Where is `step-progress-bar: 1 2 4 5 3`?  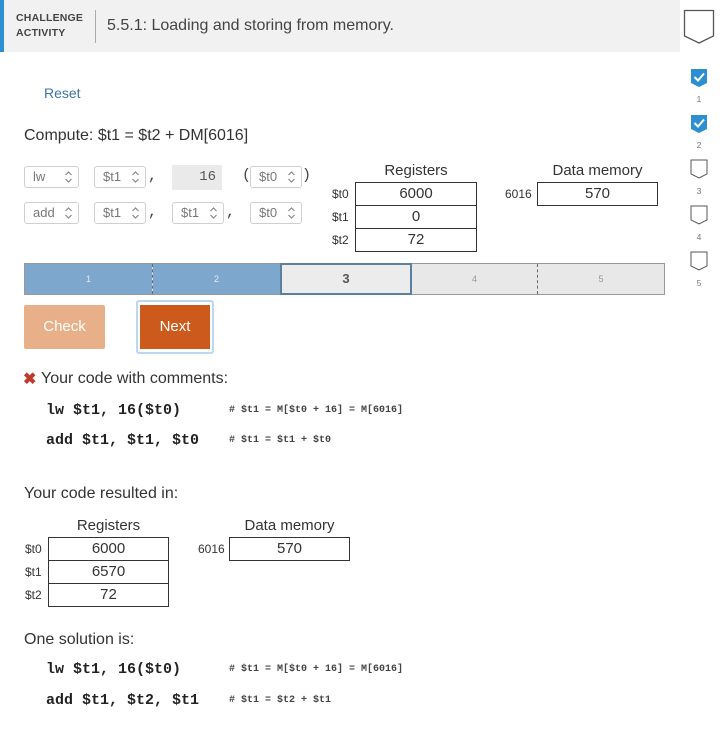
step-progress-bar: 1 2 4 5 3 is located at coordinates (344, 279).